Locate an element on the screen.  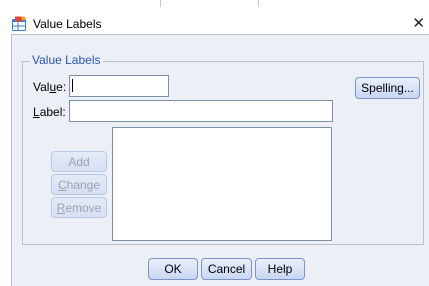
label-field-label: Label: is located at coordinates (49, 112).